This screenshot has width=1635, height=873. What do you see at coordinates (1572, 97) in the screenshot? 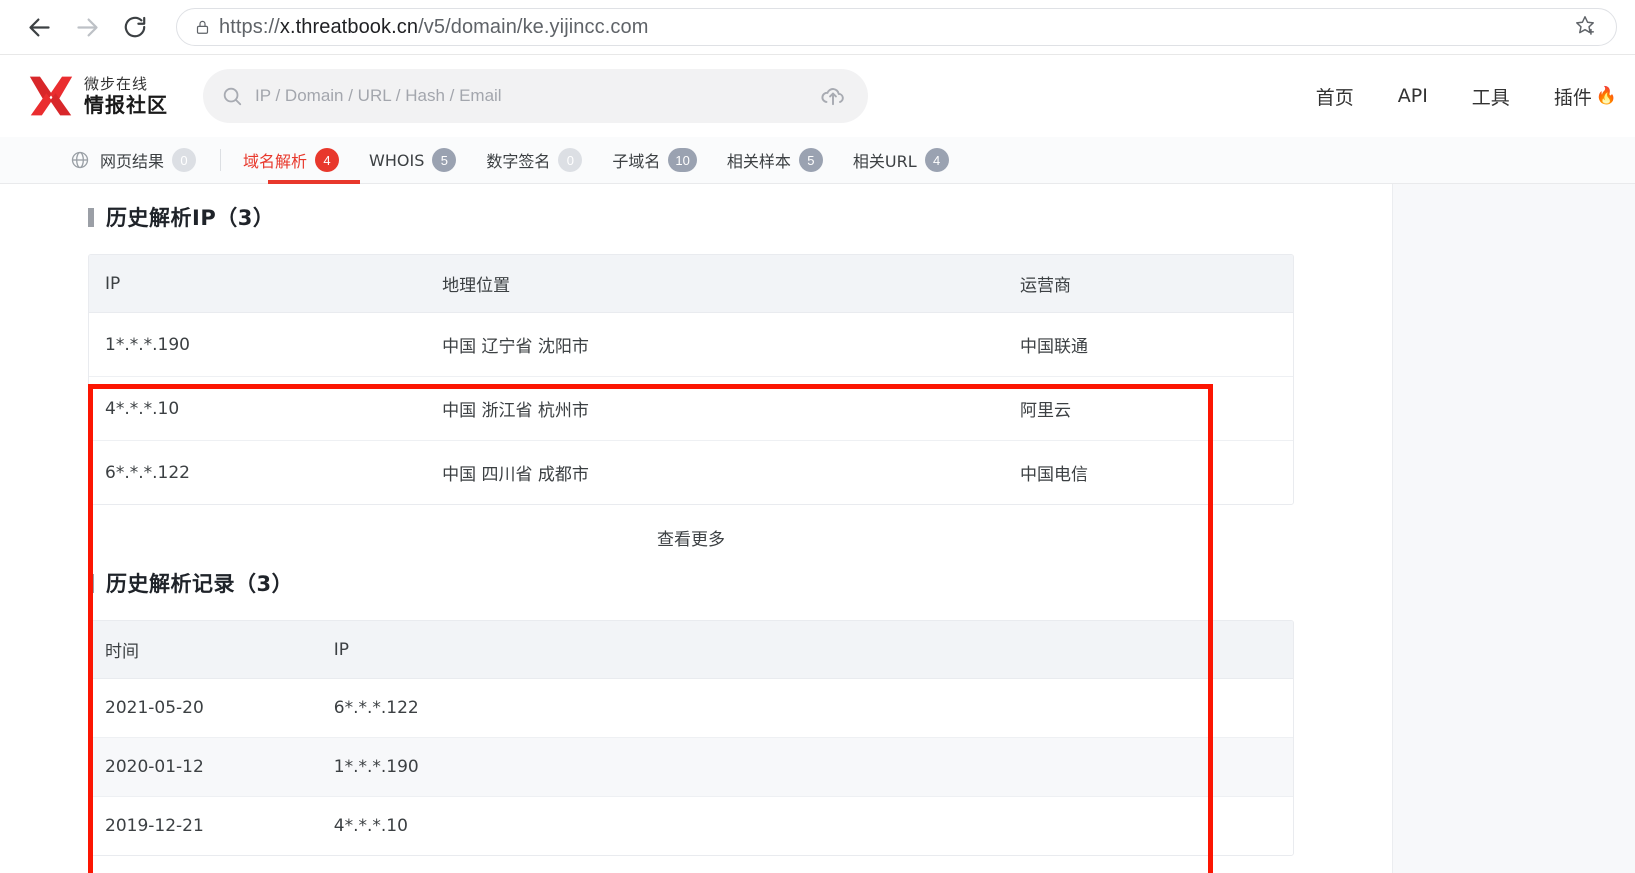
I see `nav-item-plugin-label: 插件` at bounding box center [1572, 97].